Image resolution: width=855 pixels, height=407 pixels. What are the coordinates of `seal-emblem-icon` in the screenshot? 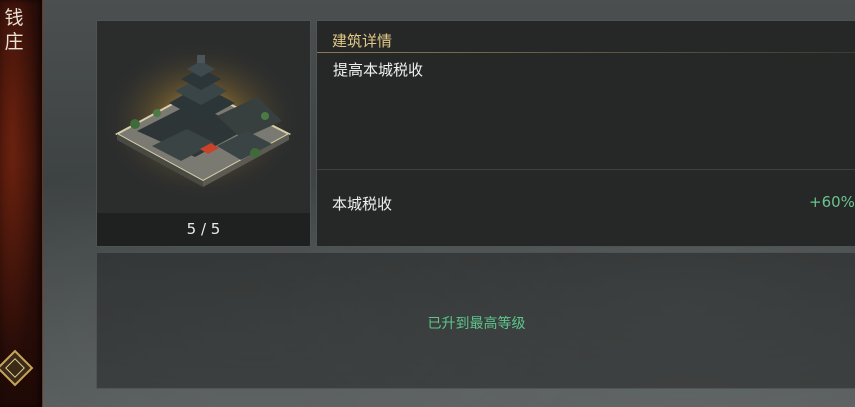 It's located at (17, 368).